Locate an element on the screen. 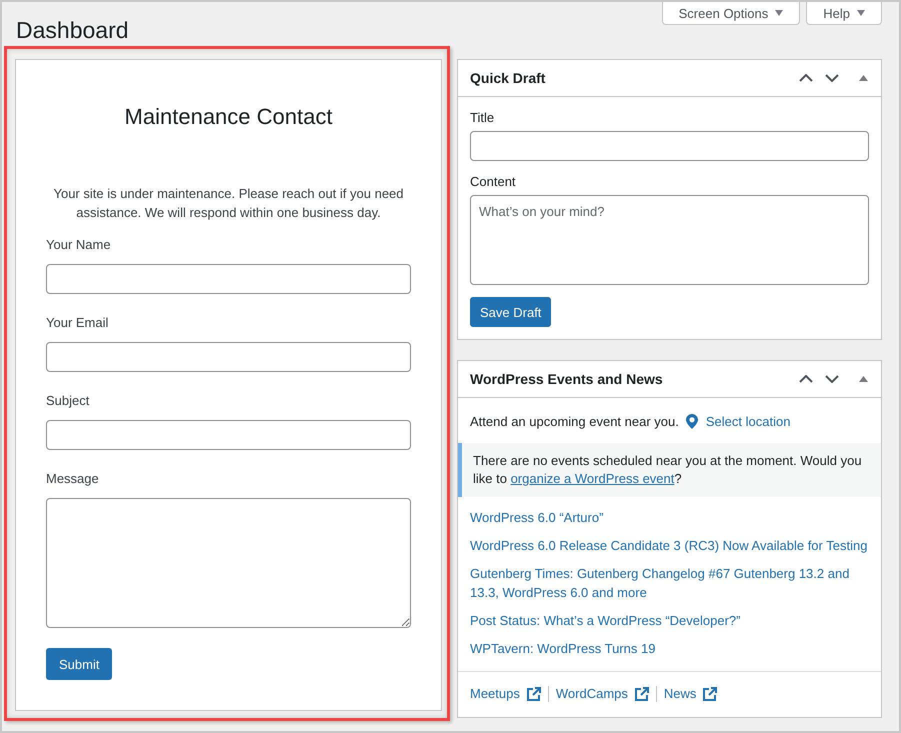 This screenshot has height=733, width=901. field-label: Message is located at coordinates (72, 479).